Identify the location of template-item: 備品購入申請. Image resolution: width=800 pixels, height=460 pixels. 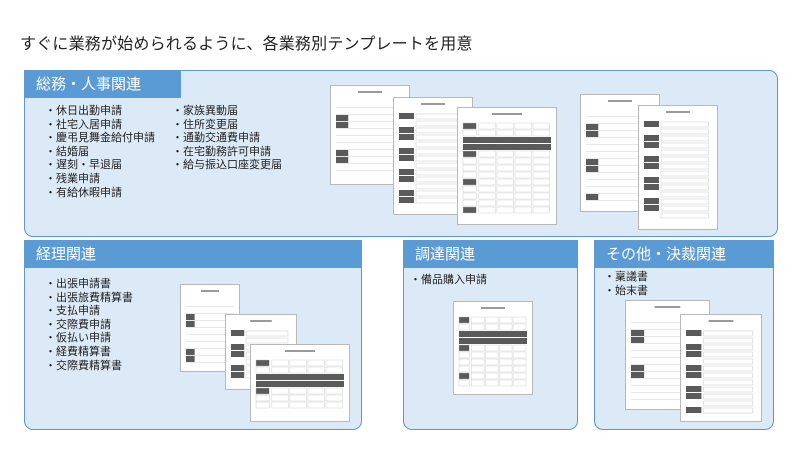
(448, 280).